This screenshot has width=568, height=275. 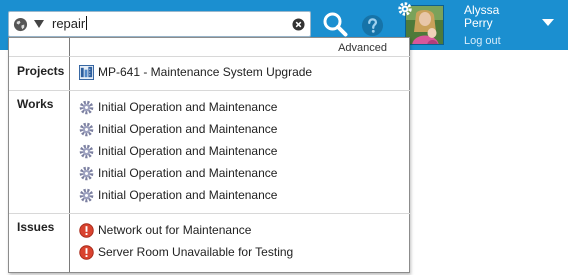 What do you see at coordinates (335, 24) in the screenshot?
I see `search-icon` at bounding box center [335, 24].